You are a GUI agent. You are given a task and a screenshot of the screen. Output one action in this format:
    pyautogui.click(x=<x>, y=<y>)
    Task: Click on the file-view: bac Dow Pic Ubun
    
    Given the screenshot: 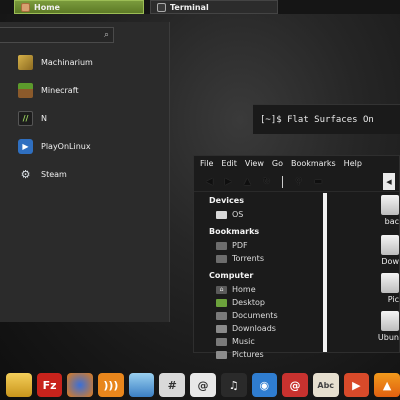 What is the action you would take?
    pyautogui.click(x=366, y=272)
    